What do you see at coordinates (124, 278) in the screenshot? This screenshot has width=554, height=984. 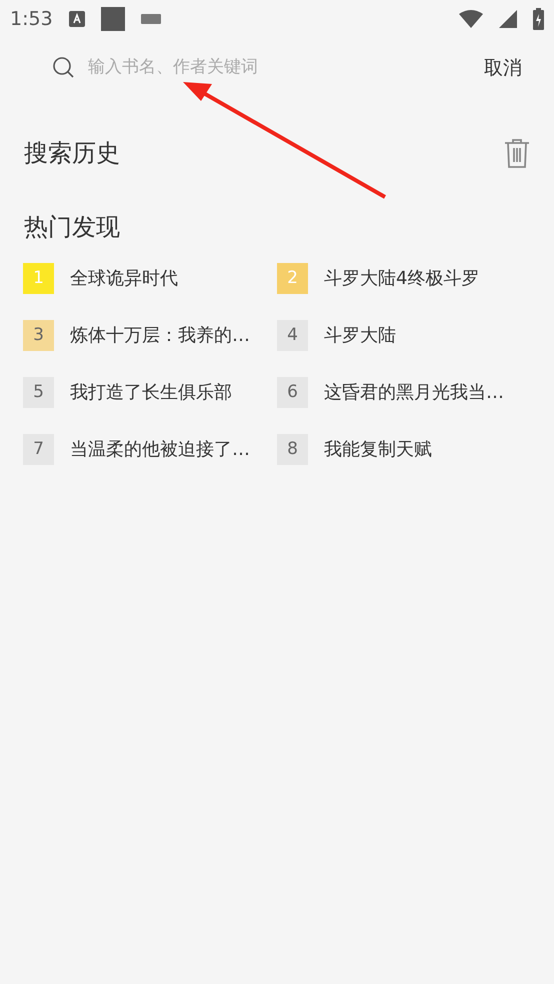 I see `book-title: 全球诡异时代` at bounding box center [124, 278].